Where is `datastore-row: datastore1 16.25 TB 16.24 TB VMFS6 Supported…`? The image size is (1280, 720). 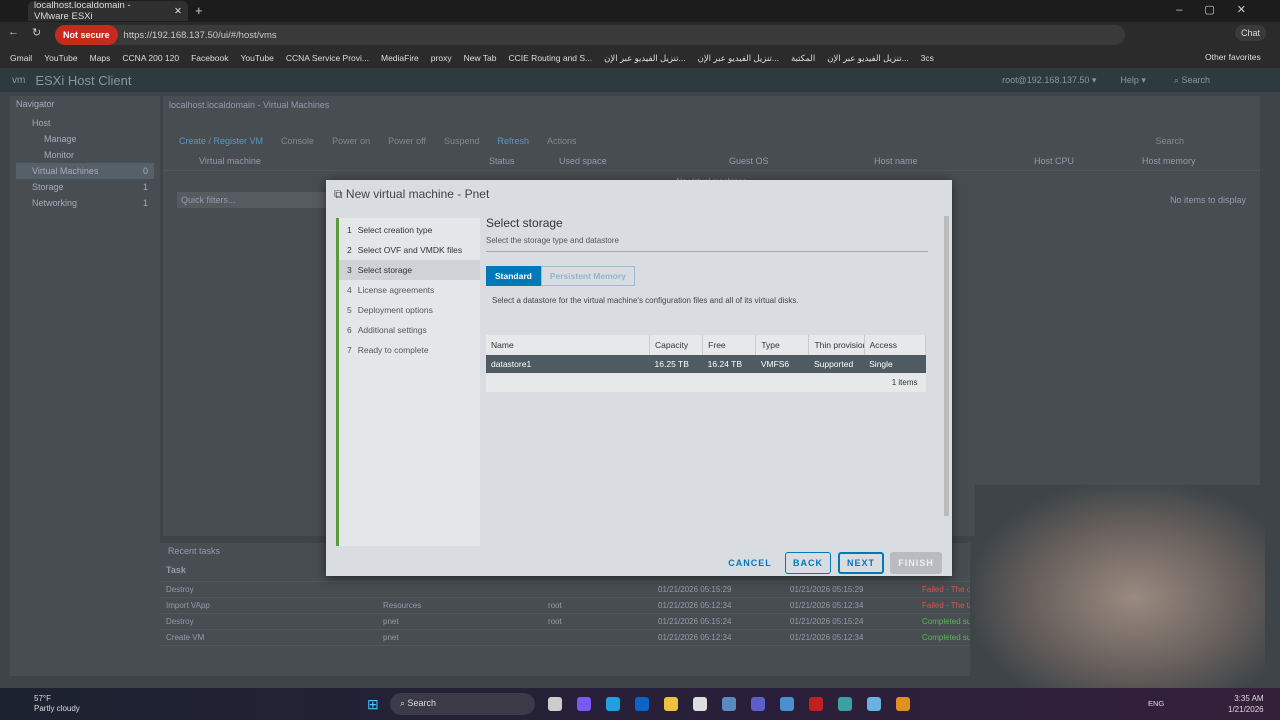
datastore-row: datastore1 16.25 TB 16.24 TB VMFS6 Supported… is located at coordinates (706, 364).